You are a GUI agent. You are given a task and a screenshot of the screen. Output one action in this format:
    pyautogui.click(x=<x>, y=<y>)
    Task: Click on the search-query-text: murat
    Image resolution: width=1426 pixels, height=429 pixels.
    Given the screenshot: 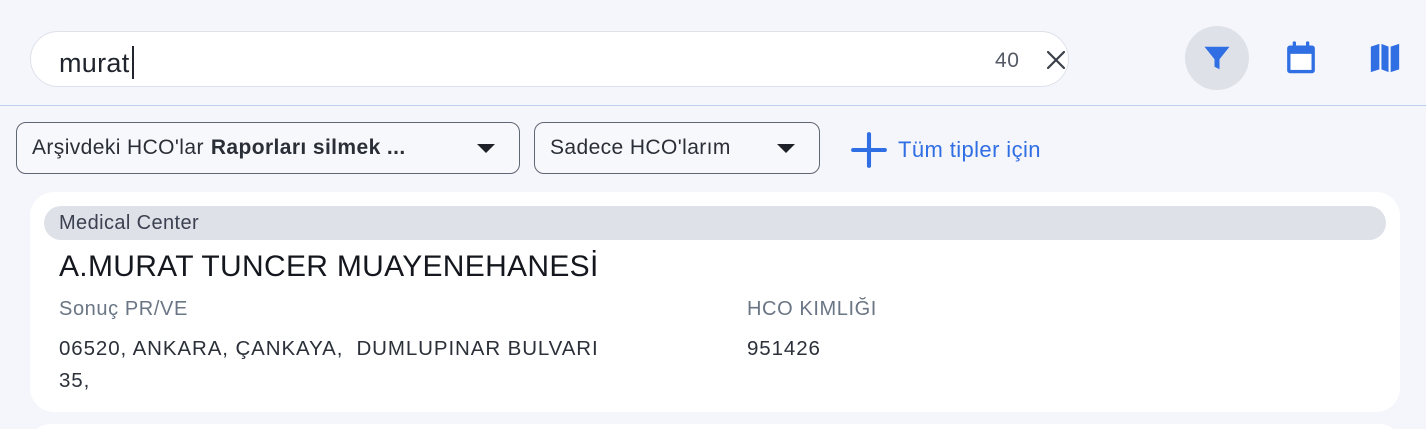 What is the action you would take?
    pyautogui.click(x=94, y=62)
    